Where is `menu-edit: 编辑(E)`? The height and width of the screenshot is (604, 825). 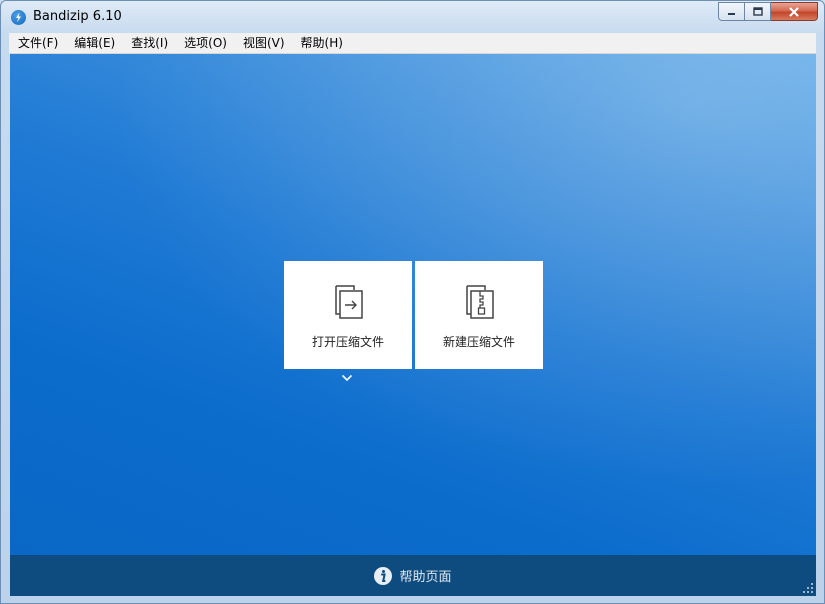 menu-edit: 编辑(E) is located at coordinates (93, 43).